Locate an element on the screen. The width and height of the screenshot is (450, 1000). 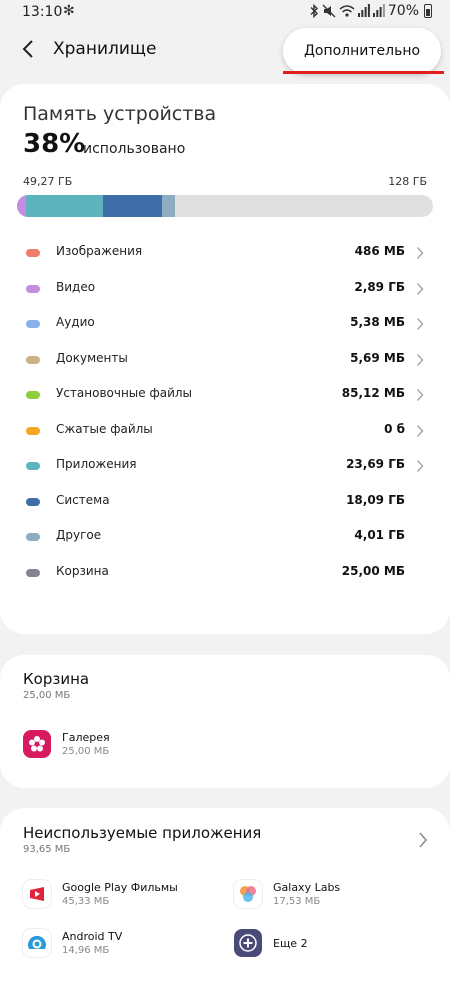
app-size-galaxy-labs: 17,53 МБ is located at coordinates (297, 901).